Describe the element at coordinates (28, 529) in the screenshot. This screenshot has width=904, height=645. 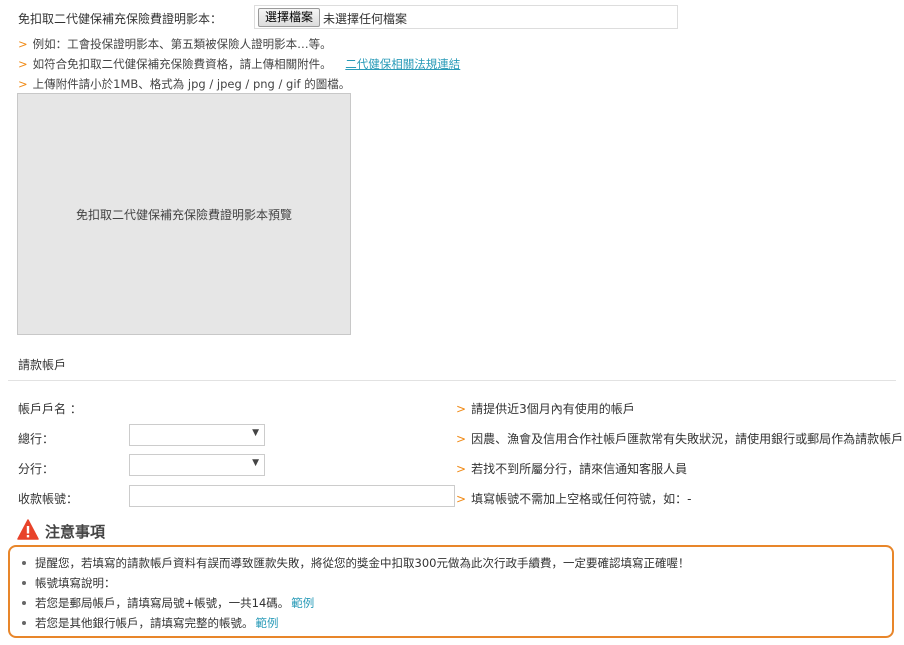
I see `warning-icon` at that location.